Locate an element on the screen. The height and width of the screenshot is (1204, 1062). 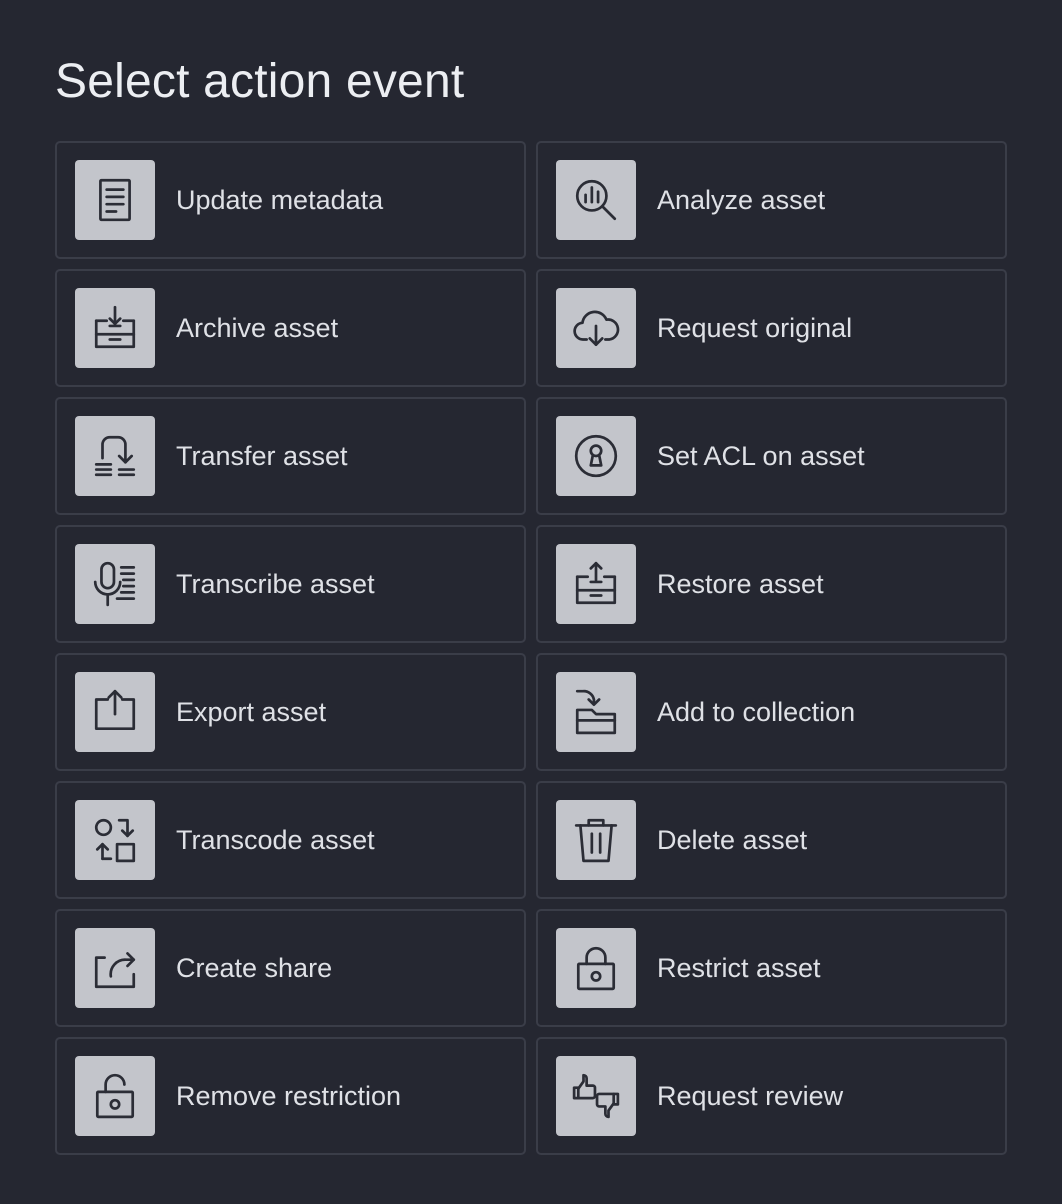
page-title: Select action event is located at coordinates (260, 81).